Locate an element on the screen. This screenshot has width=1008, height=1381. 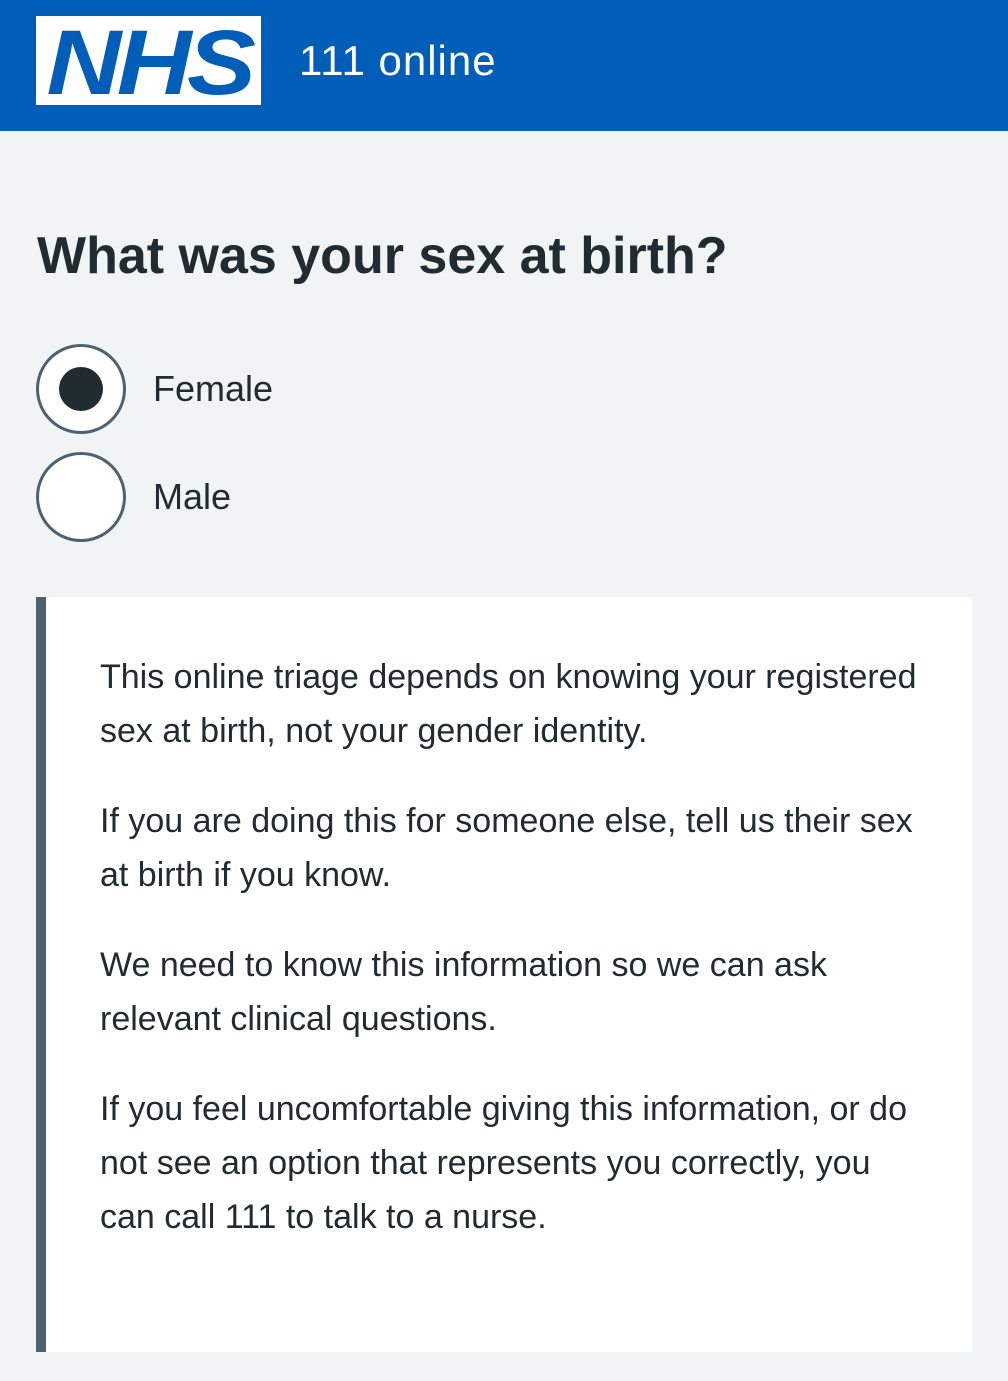
radio-button-unselected is located at coordinates (81, 497).